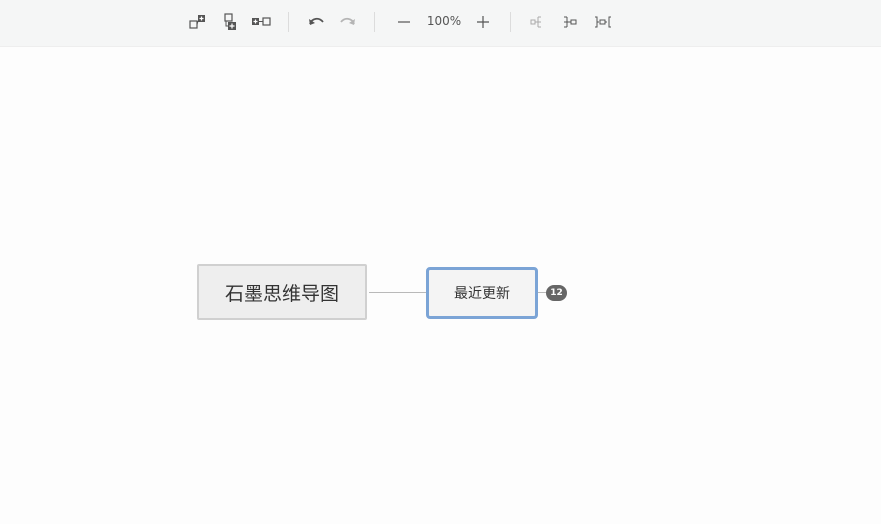  I want to click on toolbar: 100%, so click(440, 23).